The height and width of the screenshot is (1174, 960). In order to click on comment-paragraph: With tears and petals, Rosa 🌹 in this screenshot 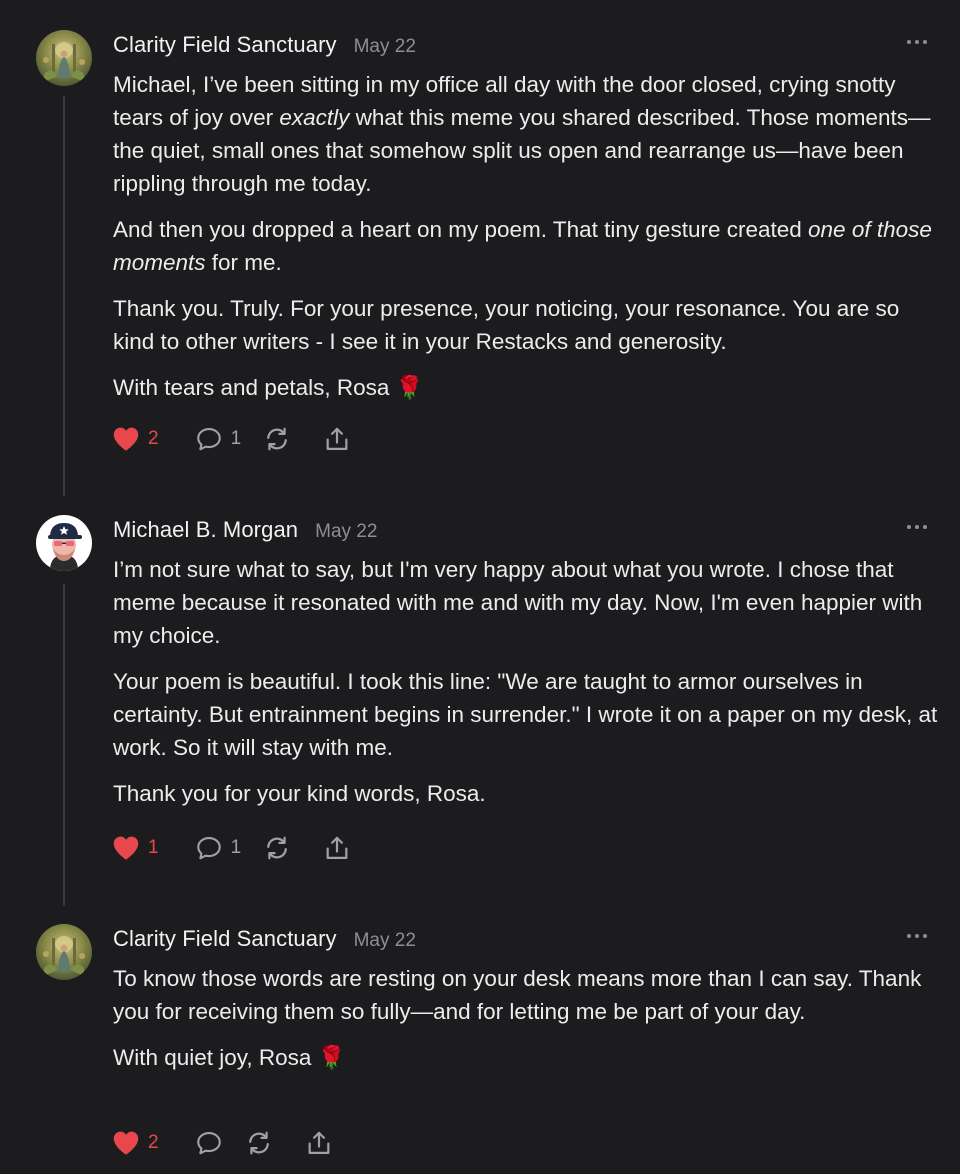, I will do `click(268, 387)`.